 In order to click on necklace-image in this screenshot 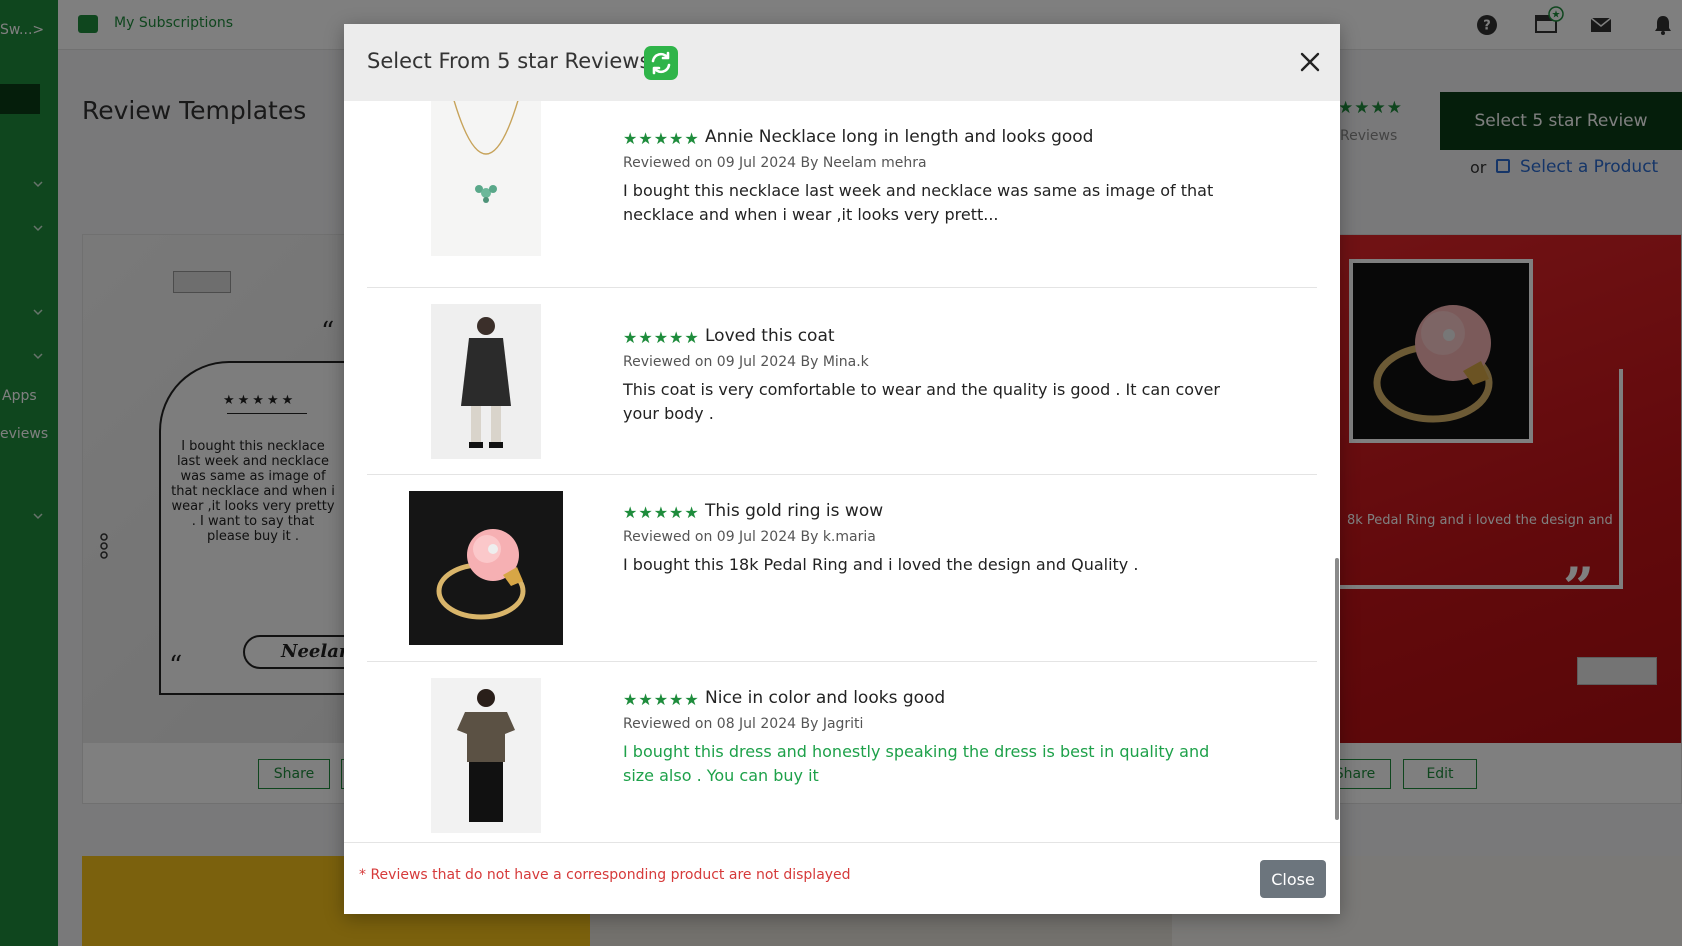, I will do `click(486, 152)`.